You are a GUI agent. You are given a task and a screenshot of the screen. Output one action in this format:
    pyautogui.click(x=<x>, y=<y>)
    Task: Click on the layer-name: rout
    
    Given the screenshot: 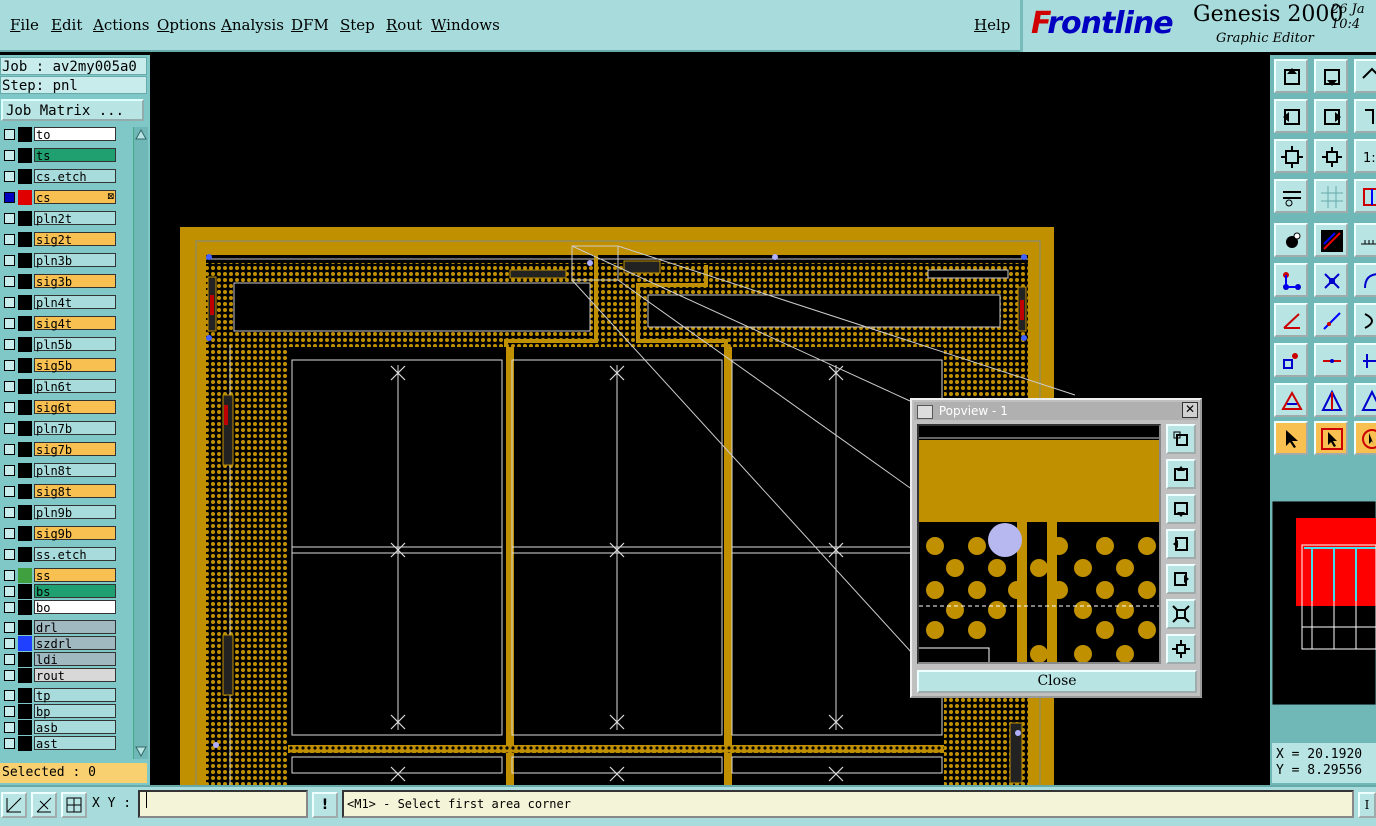 What is the action you would take?
    pyautogui.click(x=75, y=675)
    